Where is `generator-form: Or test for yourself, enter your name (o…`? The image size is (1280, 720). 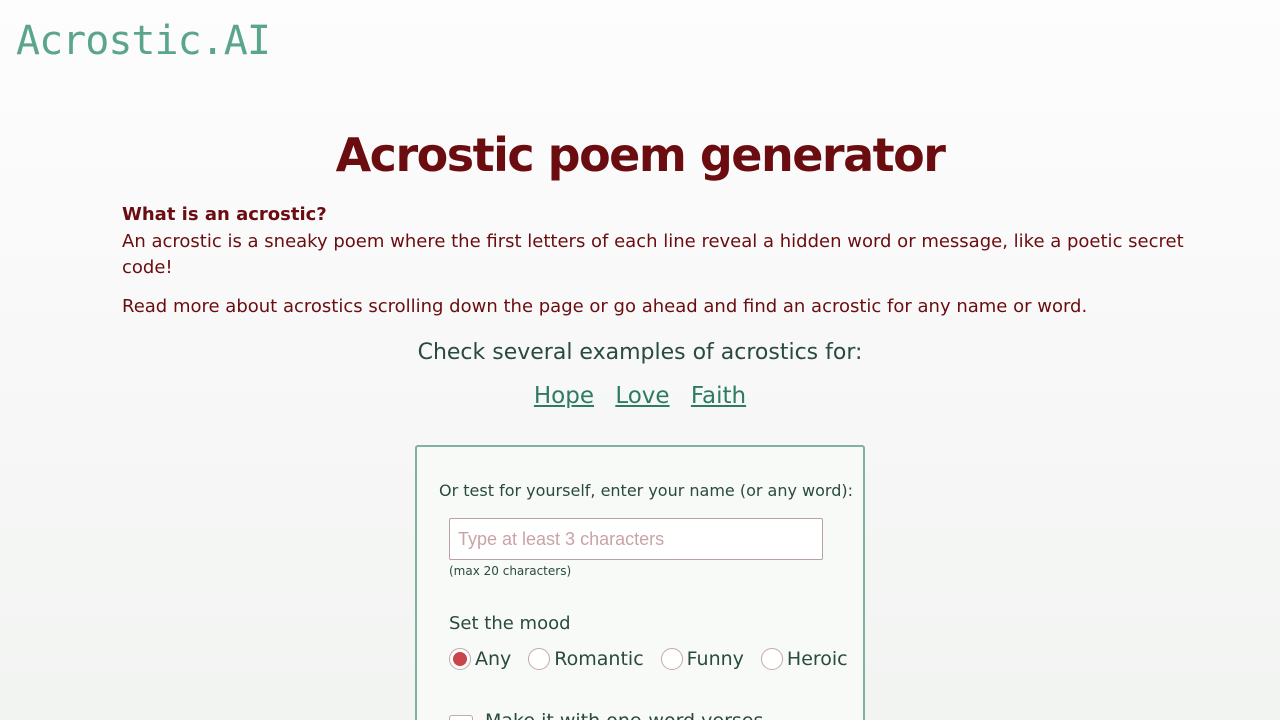 generator-form: Or test for yourself, enter your name (o… is located at coordinates (640, 582).